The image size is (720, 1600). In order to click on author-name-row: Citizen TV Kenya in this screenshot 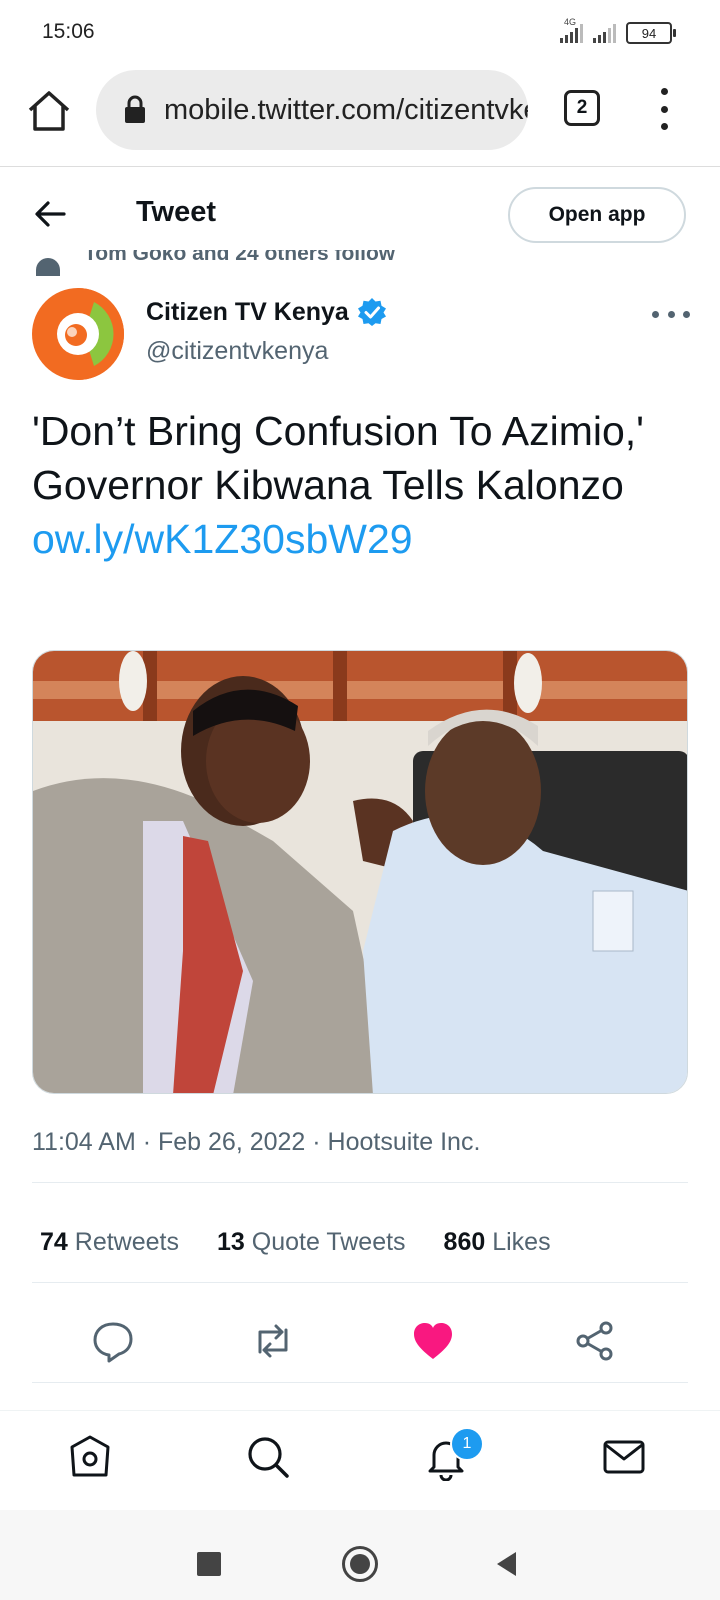, I will do `click(266, 312)`.